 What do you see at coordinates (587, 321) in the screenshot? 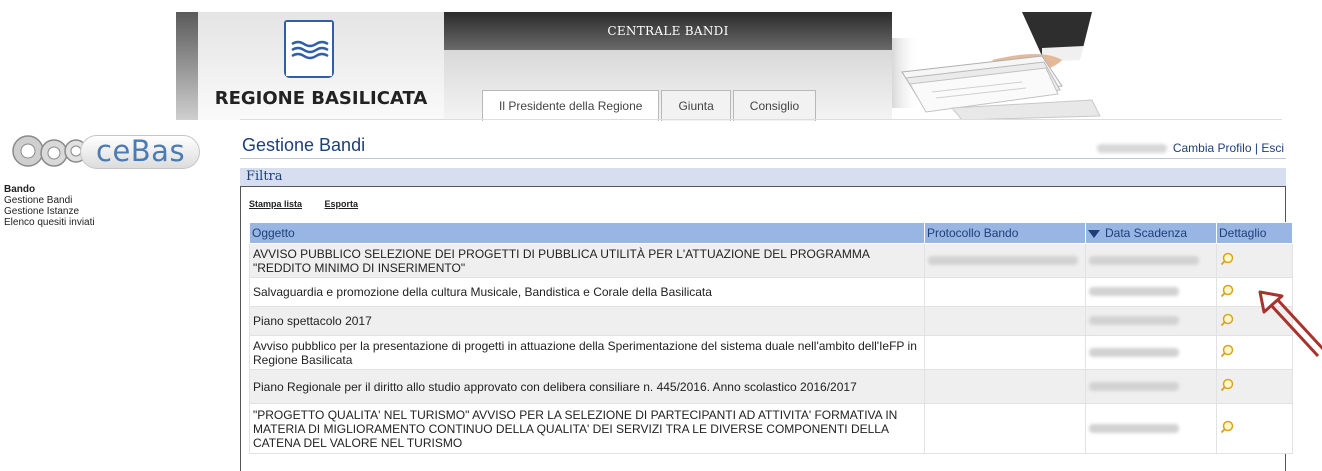
I see `cell-oggetto: Piano spettacolo 2017` at bounding box center [587, 321].